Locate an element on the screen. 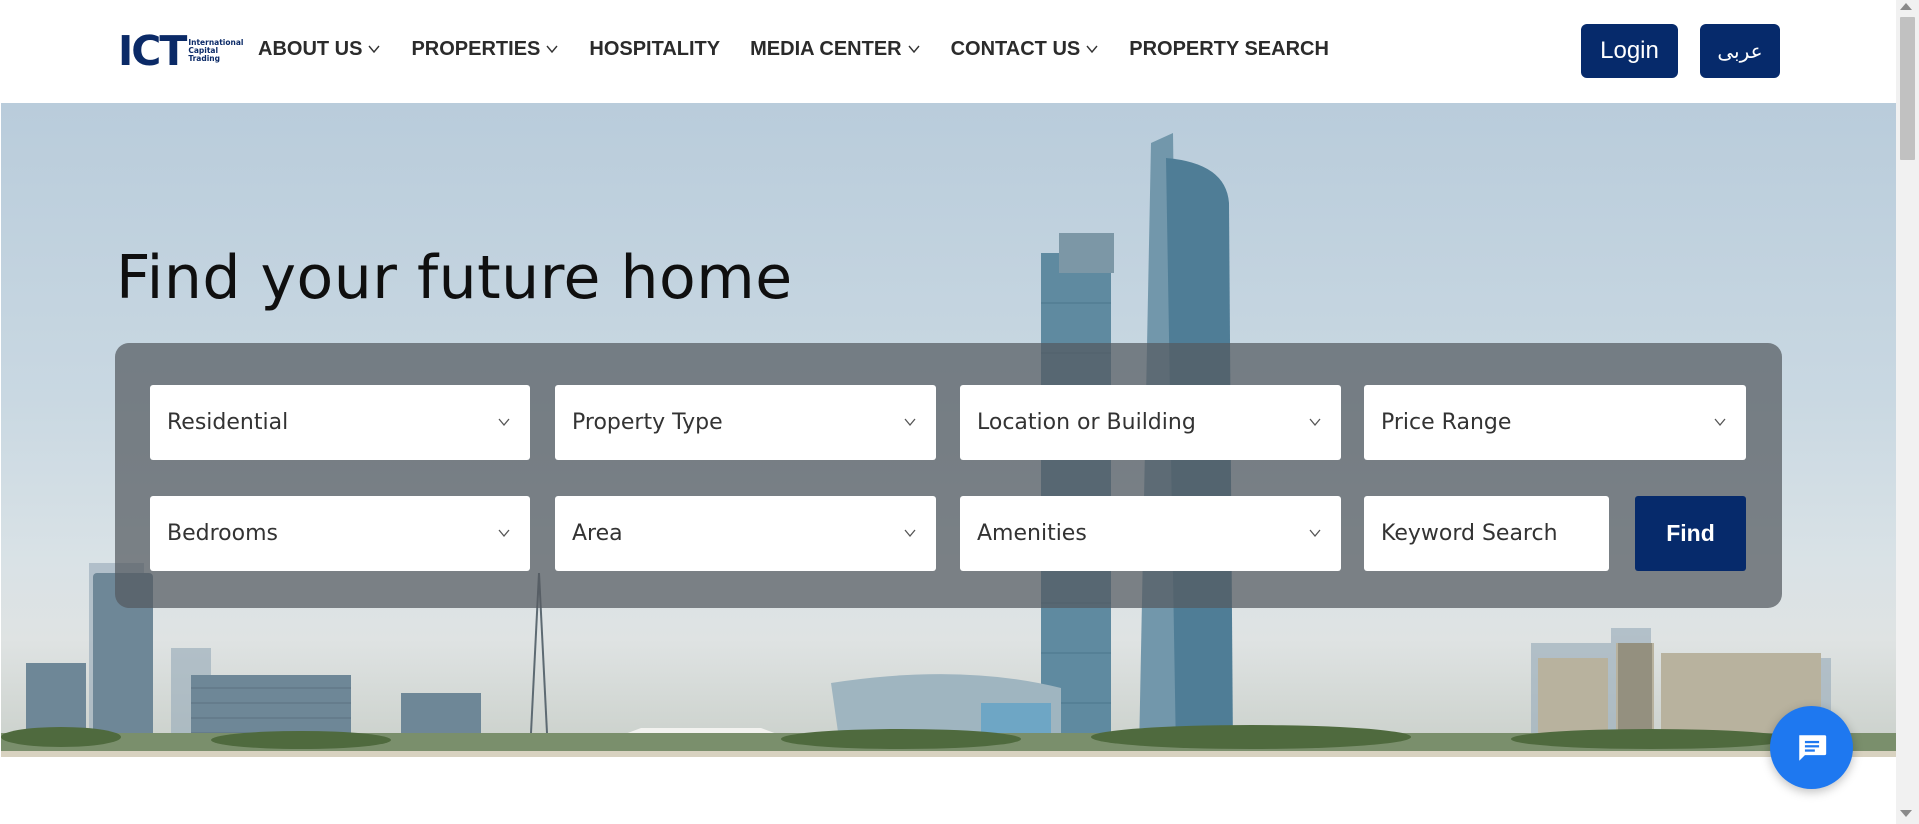 This screenshot has height=824, width=1919. nav-label: PROPERTIES is located at coordinates (476, 49).